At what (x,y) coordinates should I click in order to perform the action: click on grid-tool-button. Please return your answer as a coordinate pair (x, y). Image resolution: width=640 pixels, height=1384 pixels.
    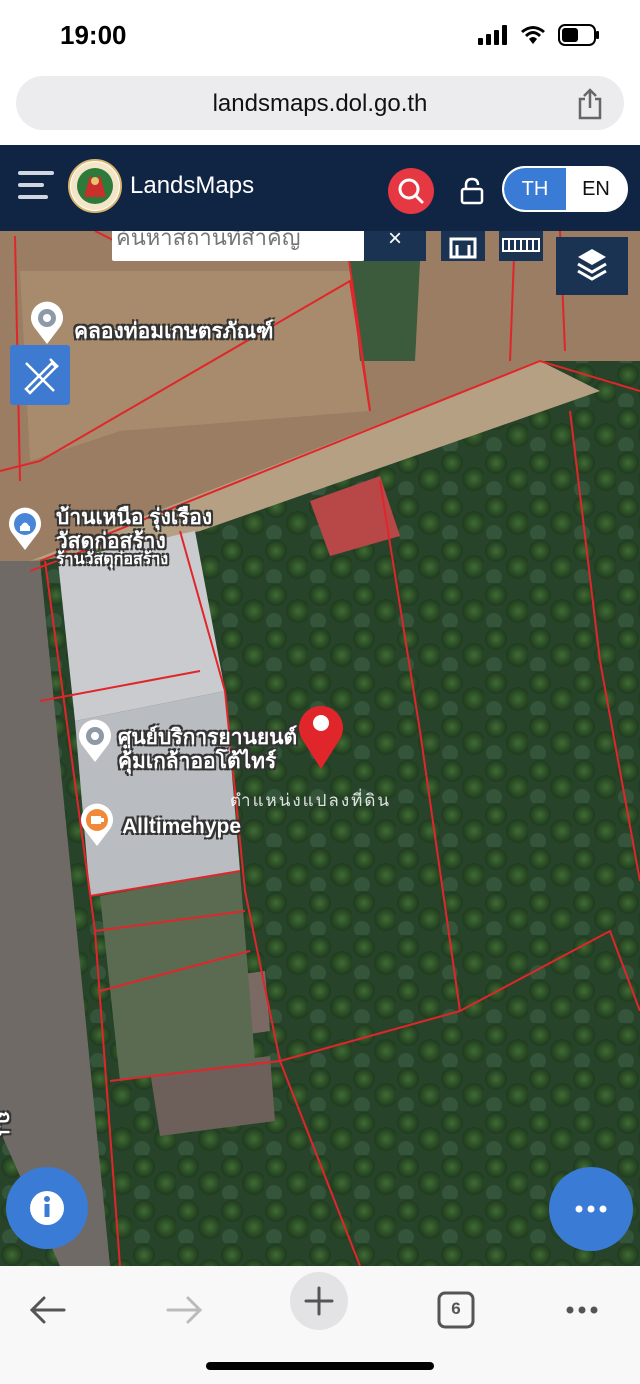
    Looking at the image, I should click on (521, 246).